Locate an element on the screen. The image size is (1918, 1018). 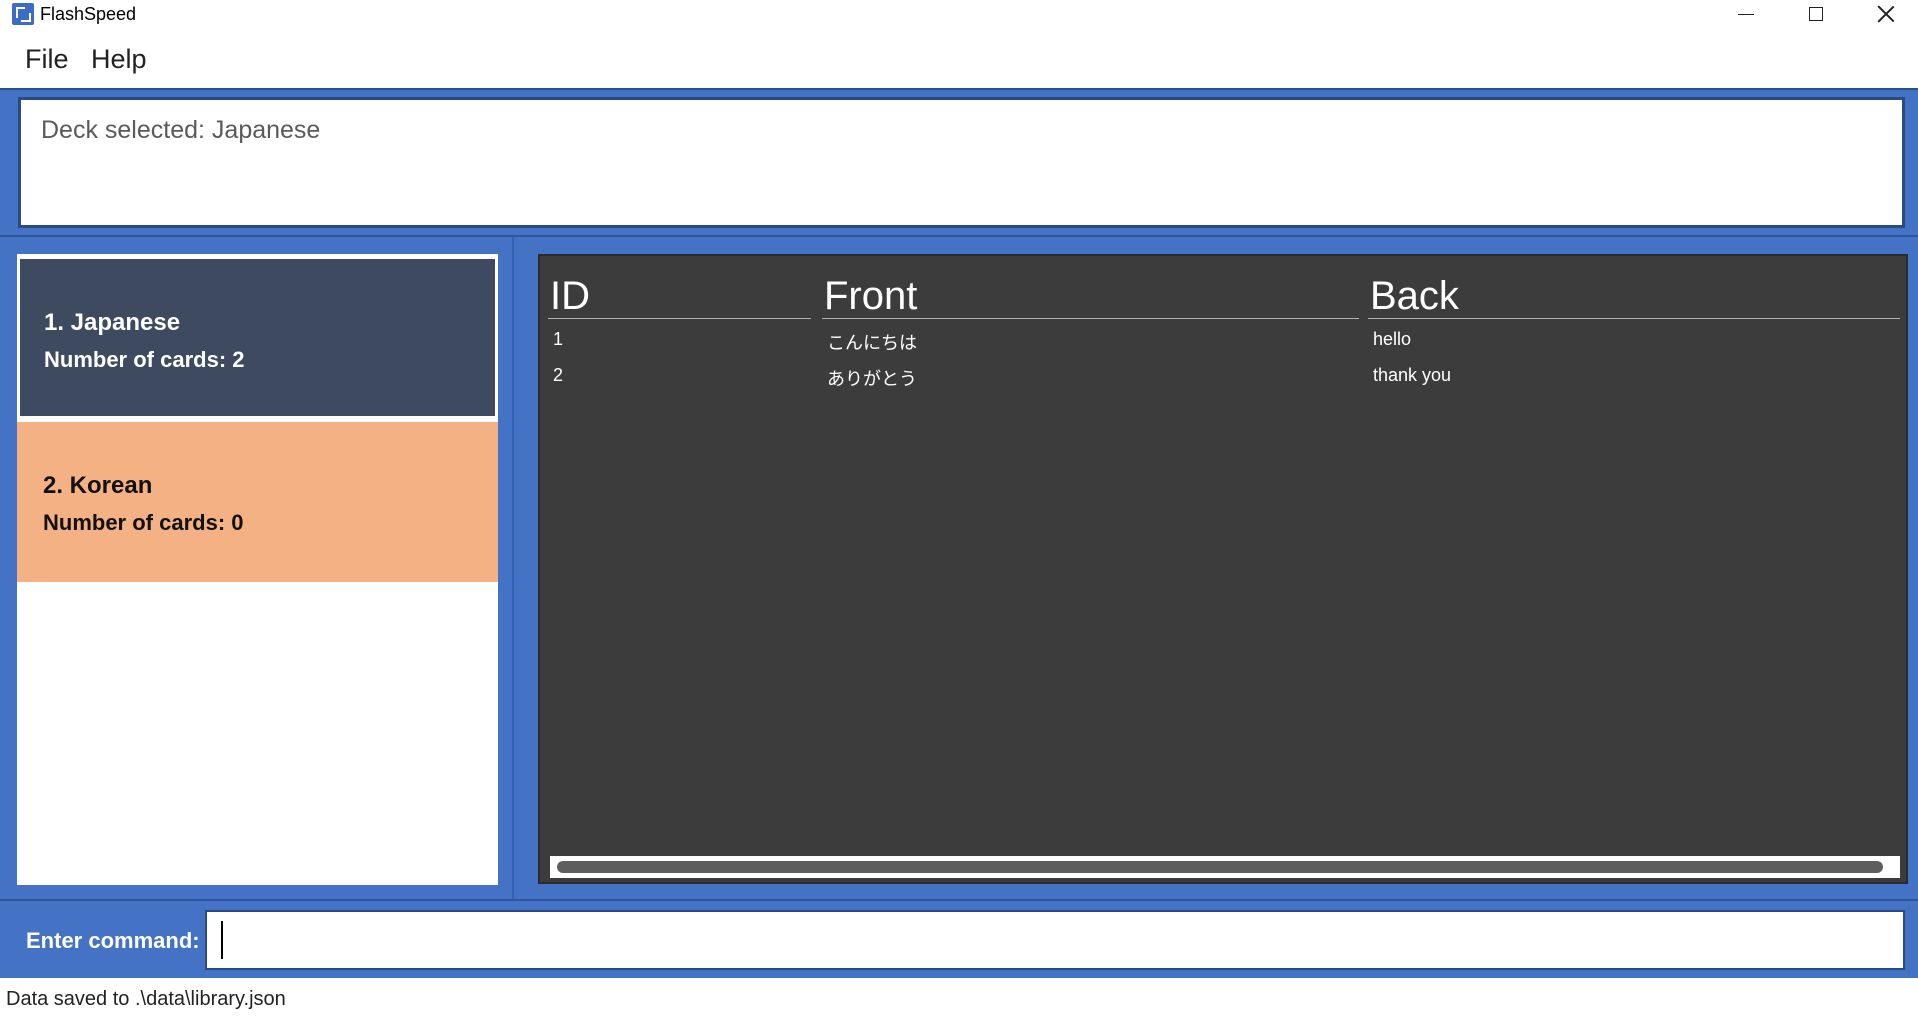
command-label: Enter command: is located at coordinates (113, 940).